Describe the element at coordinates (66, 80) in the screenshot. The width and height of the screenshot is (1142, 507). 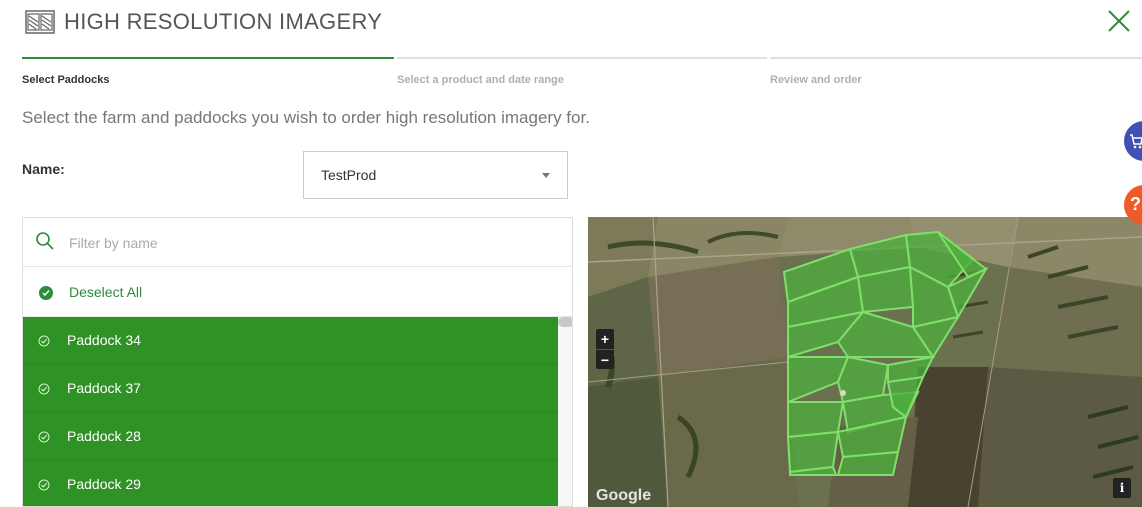
I see `step-select-paddocks: Select Paddocks` at that location.